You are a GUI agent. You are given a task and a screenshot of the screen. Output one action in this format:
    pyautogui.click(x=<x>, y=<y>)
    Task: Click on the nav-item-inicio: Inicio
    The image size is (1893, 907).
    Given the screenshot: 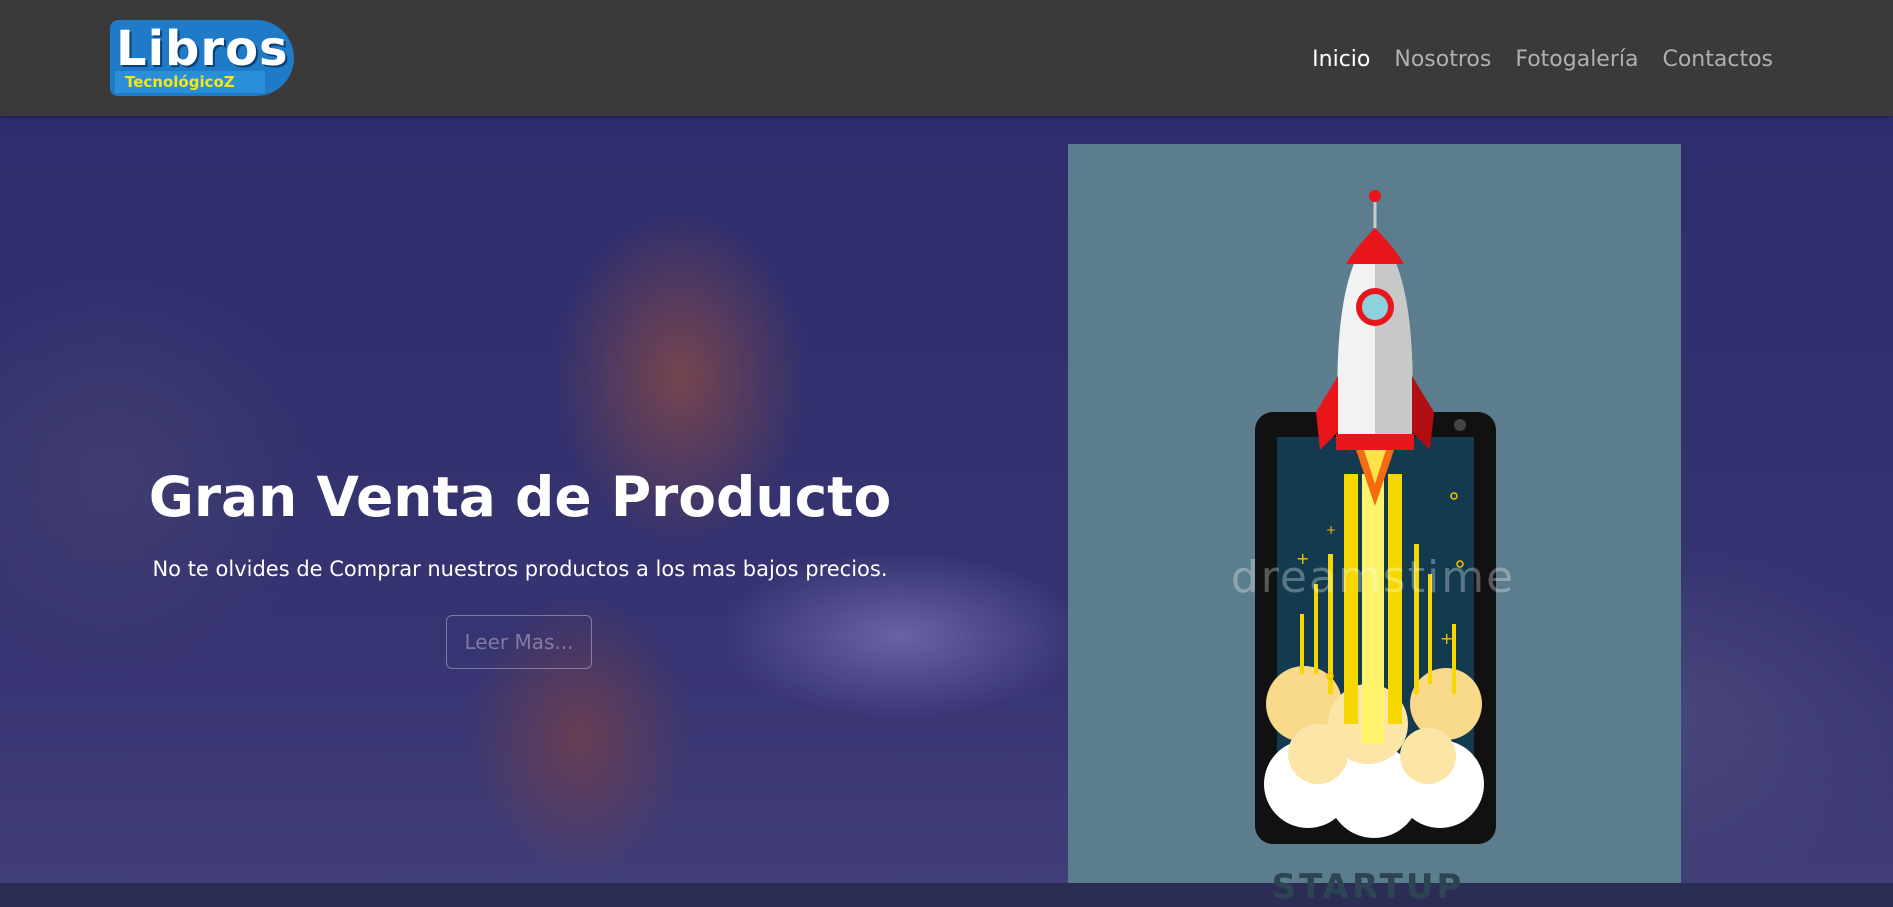 What is the action you would take?
    pyautogui.click(x=1341, y=60)
    